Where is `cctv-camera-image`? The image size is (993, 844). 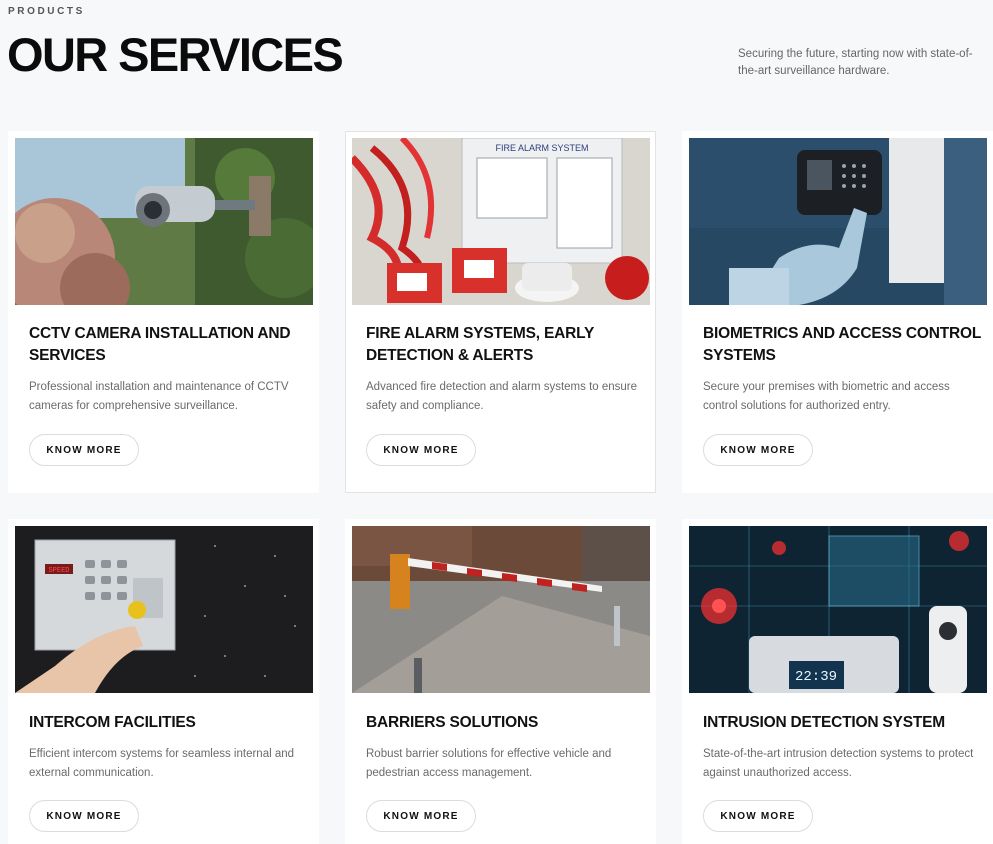
cctv-camera-image is located at coordinates (164, 221).